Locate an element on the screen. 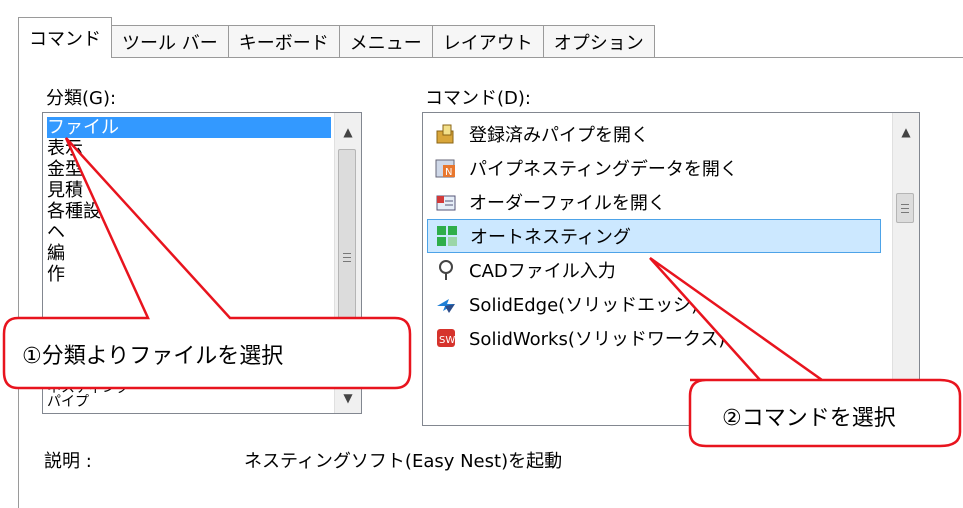 The image size is (963, 508). solidworks-icon: SW is located at coordinates (446, 338).